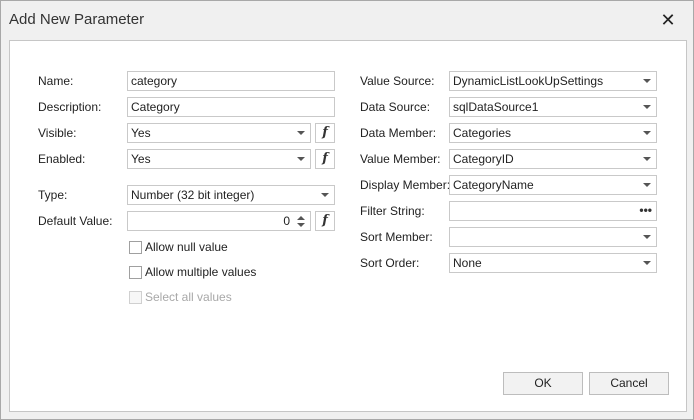 The height and width of the screenshot is (420, 694). What do you see at coordinates (62, 159) in the screenshot?
I see `enabled-label: Enabled:` at bounding box center [62, 159].